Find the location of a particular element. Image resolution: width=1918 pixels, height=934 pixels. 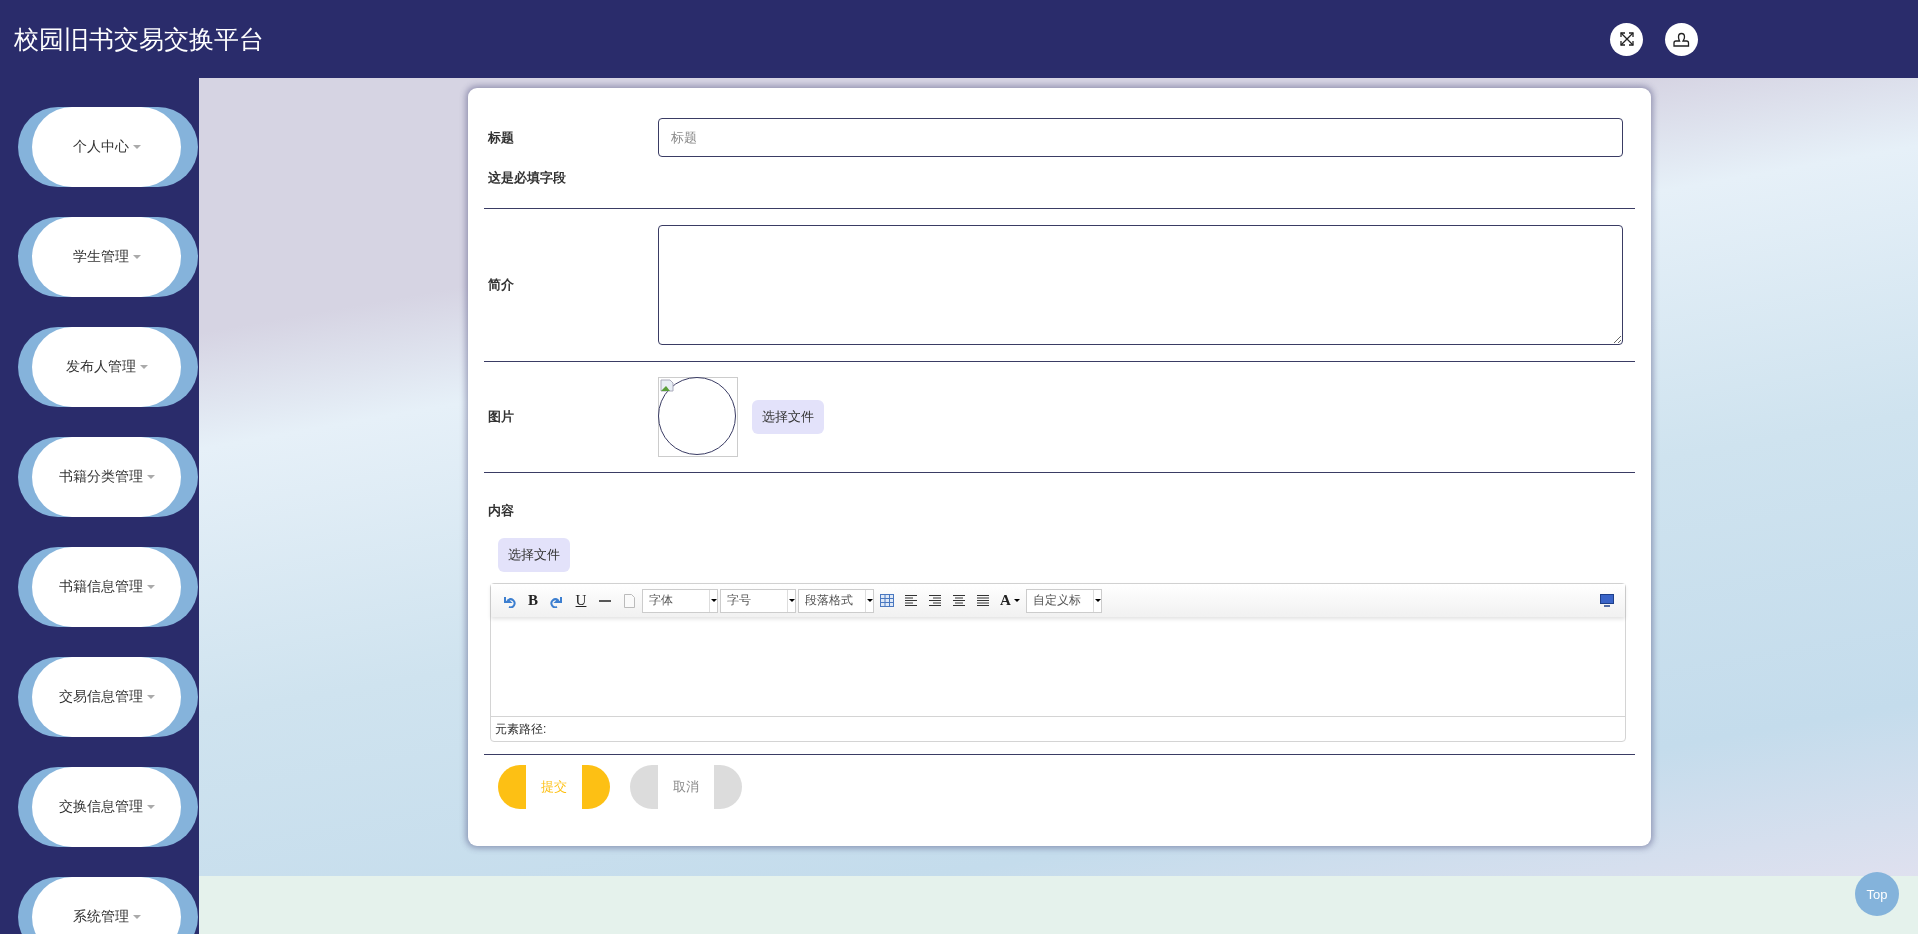

underline-button: U is located at coordinates (581, 600).